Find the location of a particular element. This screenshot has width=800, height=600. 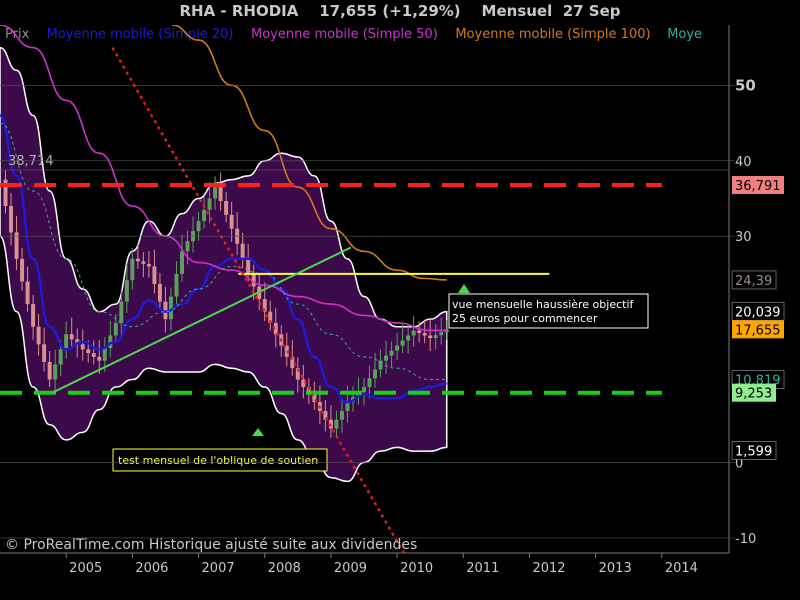

price-tag-label: 36,791 is located at coordinates (758, 186).